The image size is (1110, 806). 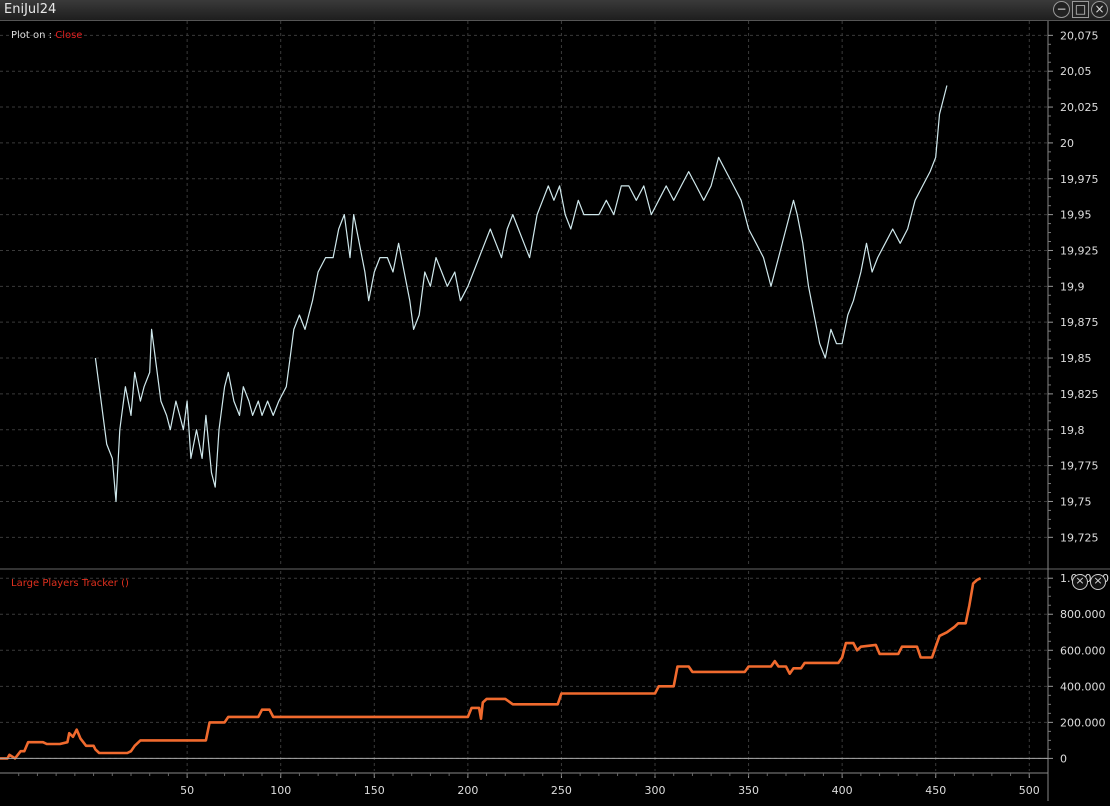 What do you see at coordinates (1079, 250) in the screenshot?
I see `y-tick-label: 19,925` at bounding box center [1079, 250].